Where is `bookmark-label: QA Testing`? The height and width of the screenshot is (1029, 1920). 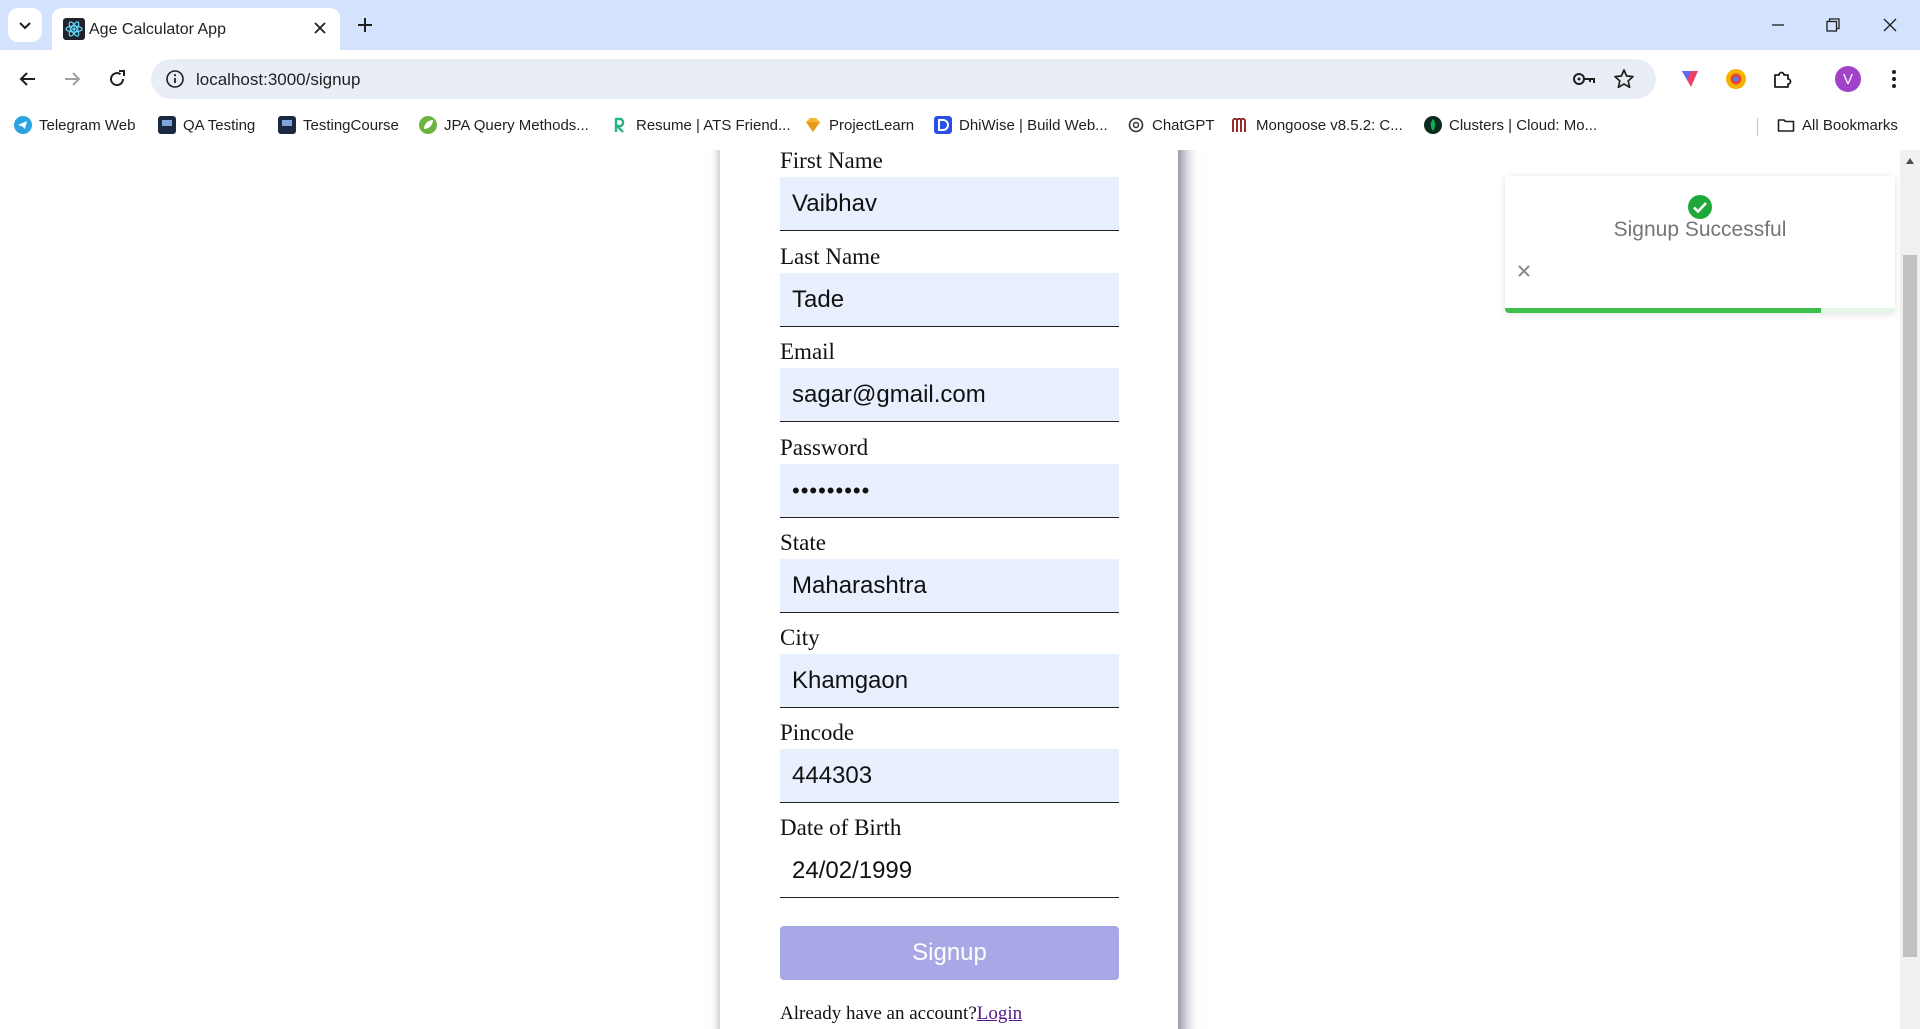
bookmark-label: QA Testing is located at coordinates (219, 125).